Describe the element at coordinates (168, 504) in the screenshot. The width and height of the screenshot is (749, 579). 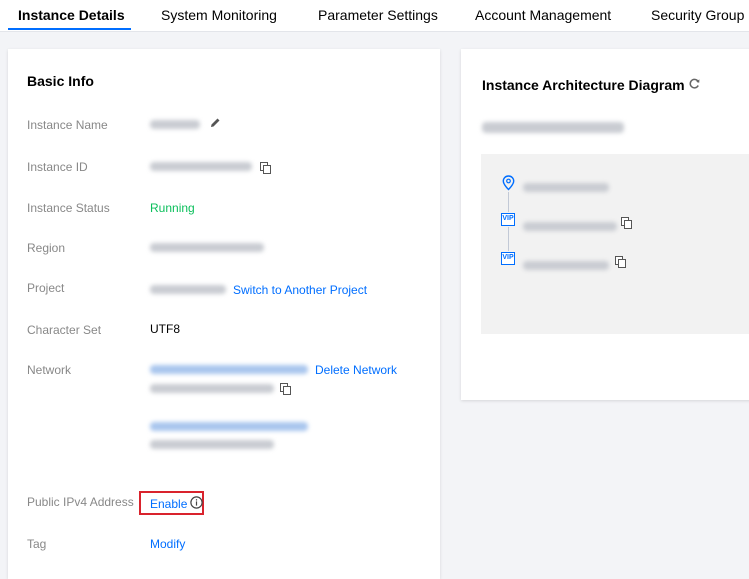
I see `enable-link: Enable` at that location.